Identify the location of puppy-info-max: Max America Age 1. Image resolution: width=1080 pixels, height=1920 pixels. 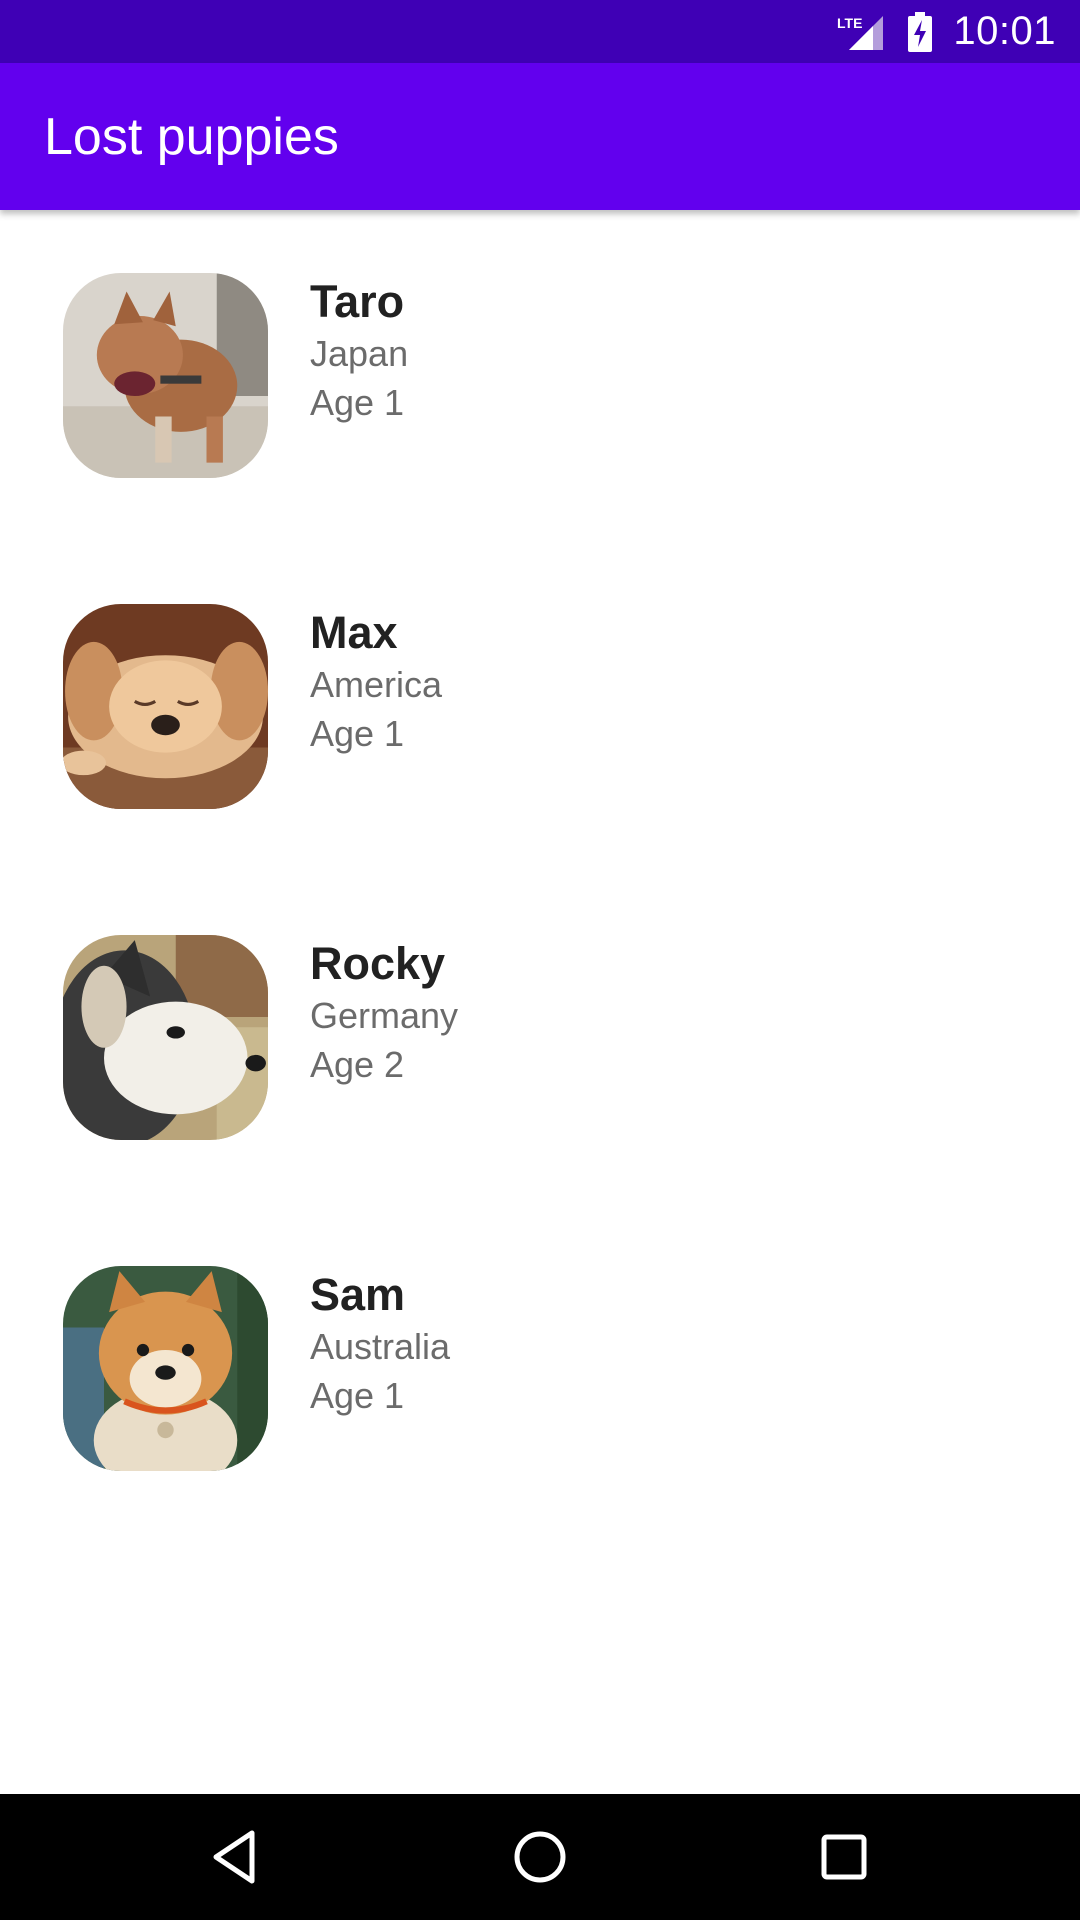
(376, 682).